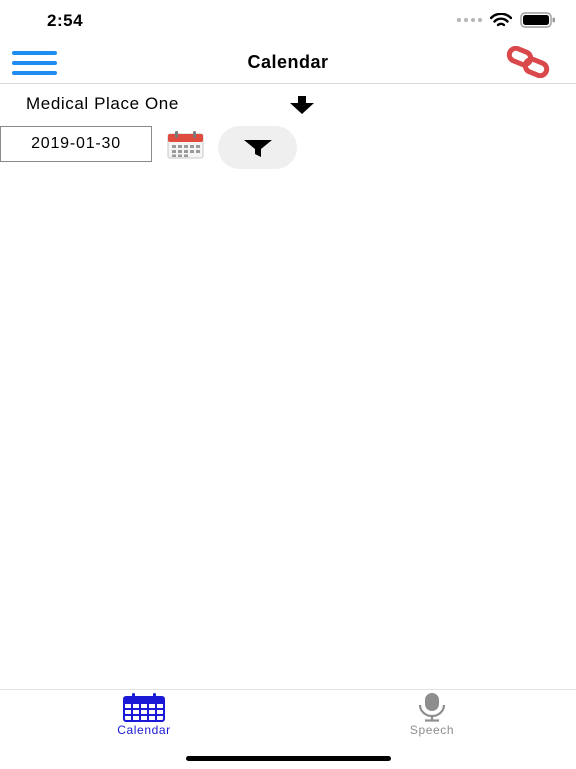 The width and height of the screenshot is (576, 769). What do you see at coordinates (529, 62) in the screenshot?
I see `link-icon` at bounding box center [529, 62].